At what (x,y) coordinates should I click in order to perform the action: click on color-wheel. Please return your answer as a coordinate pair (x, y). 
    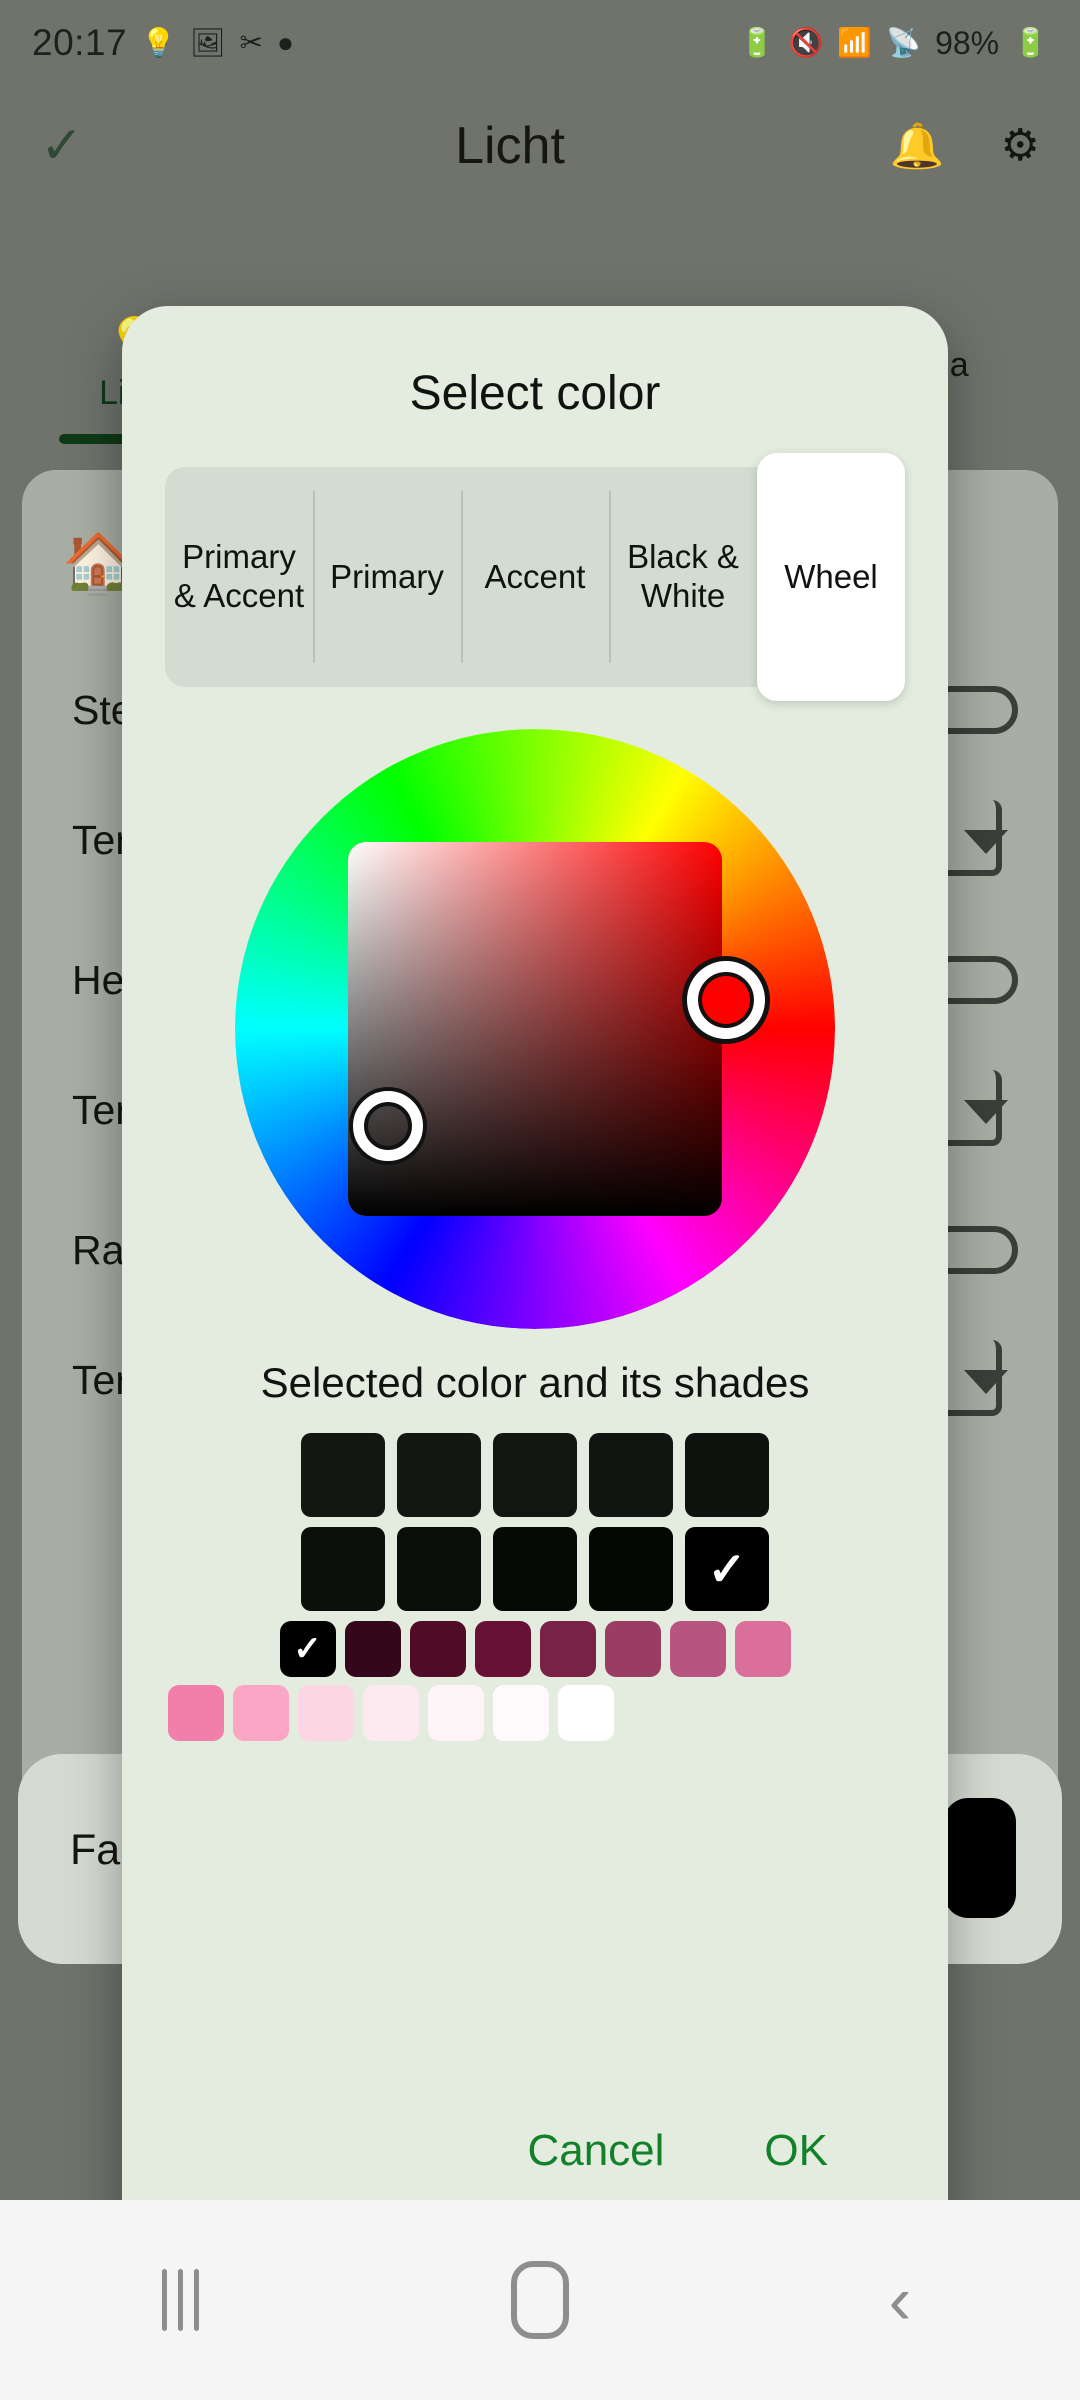
    Looking at the image, I should click on (535, 1029).